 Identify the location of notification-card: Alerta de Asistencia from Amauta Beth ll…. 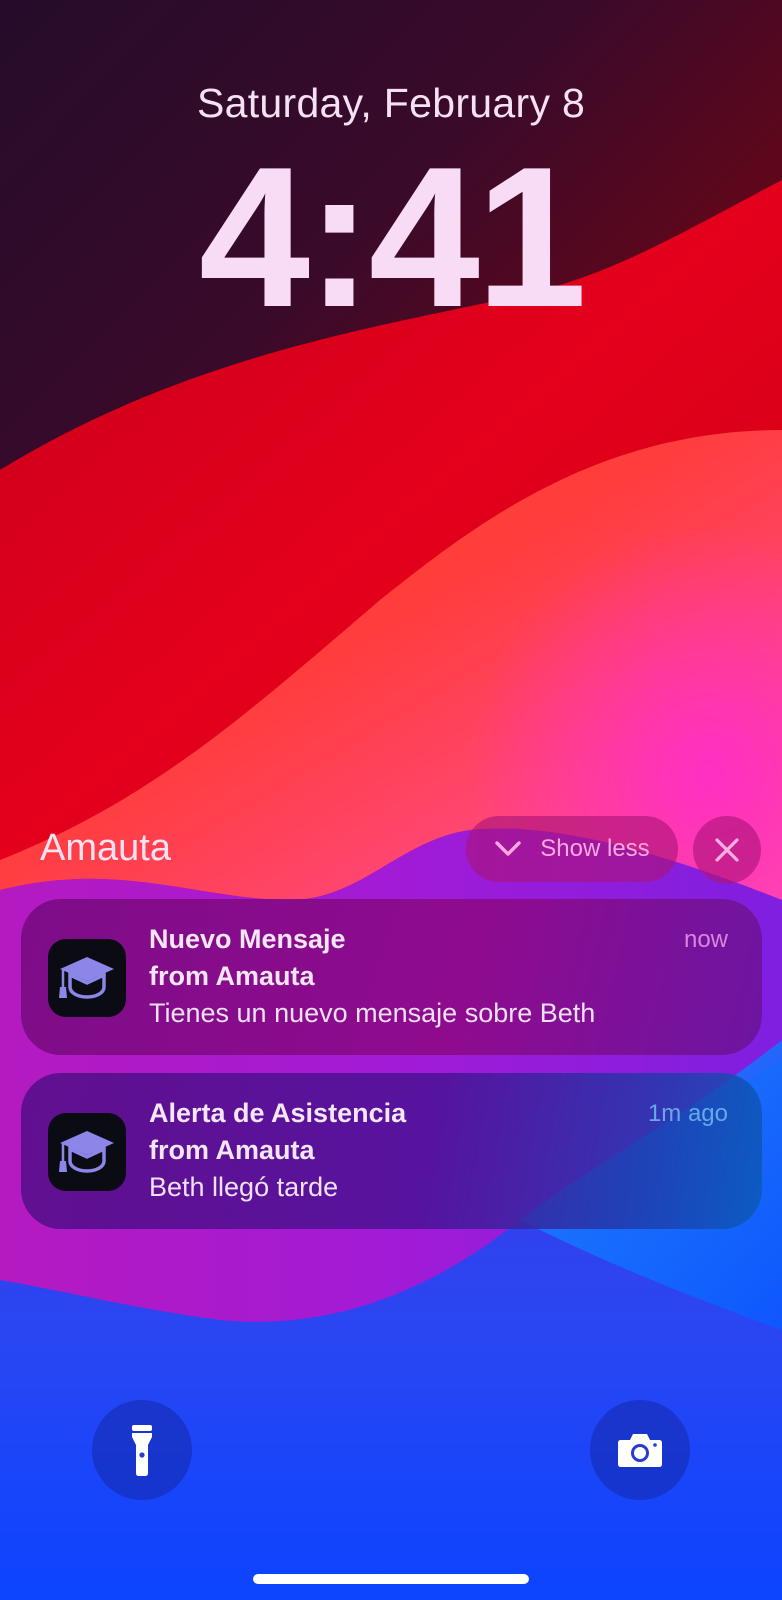
(391, 1151).